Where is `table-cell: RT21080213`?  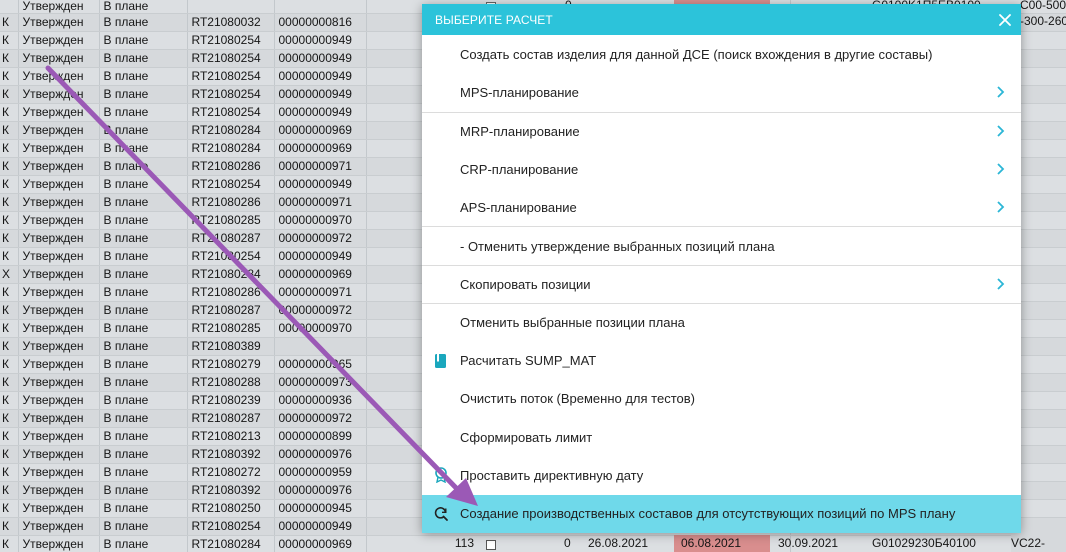 table-cell: RT21080213 is located at coordinates (231, 436).